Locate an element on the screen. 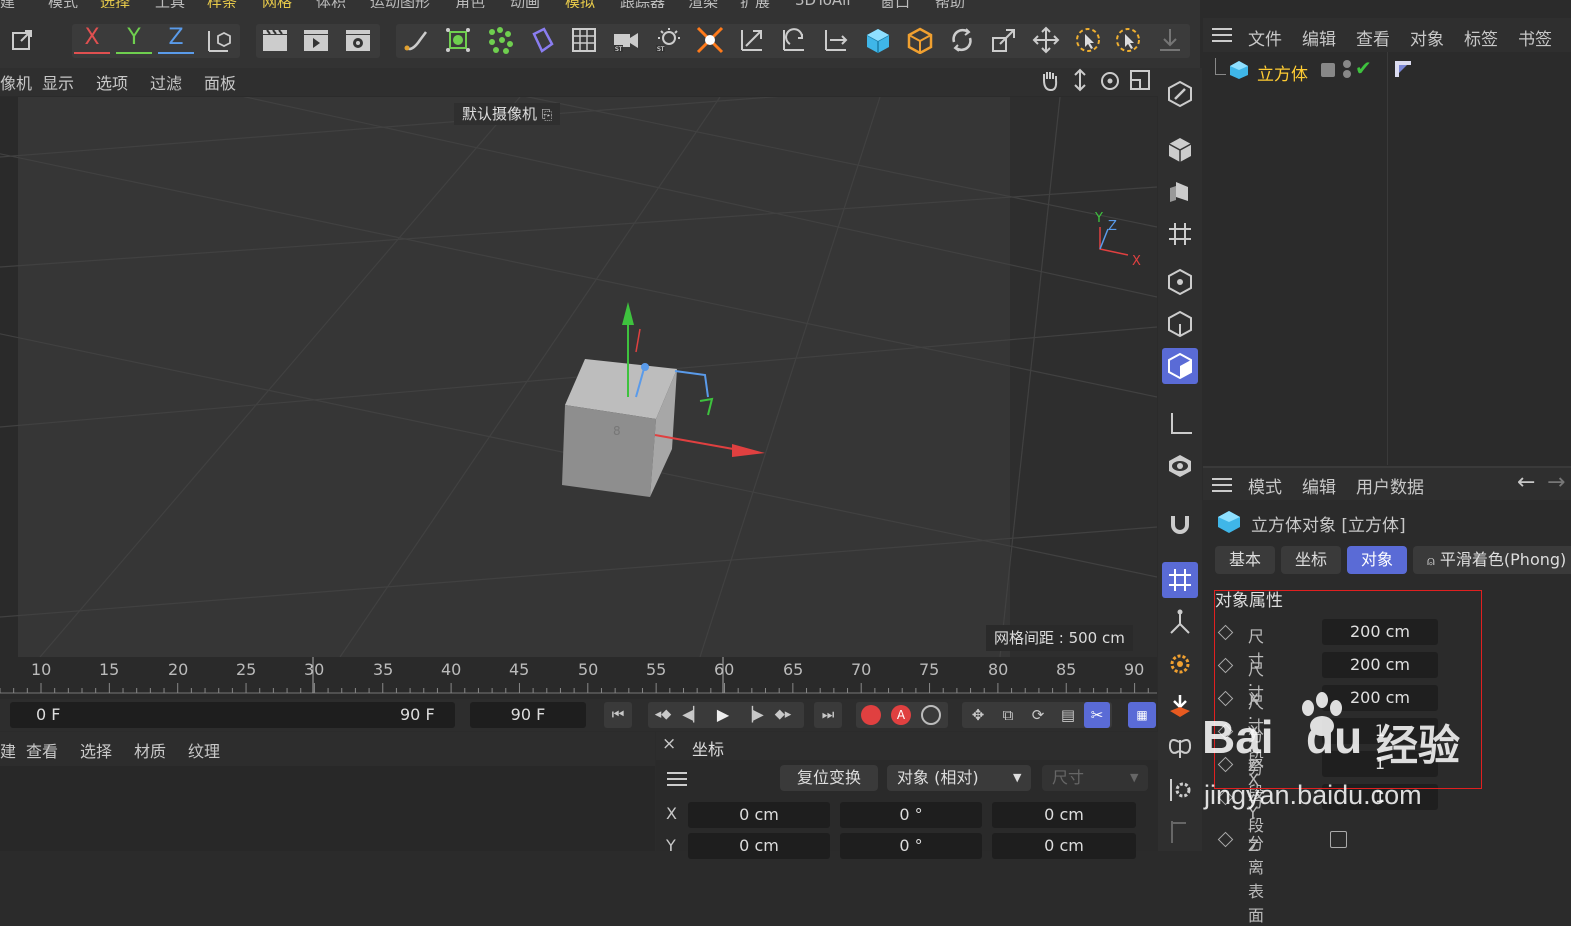 This screenshot has height=926, width=1571. segments-z-input: 1 is located at coordinates (1380, 797).